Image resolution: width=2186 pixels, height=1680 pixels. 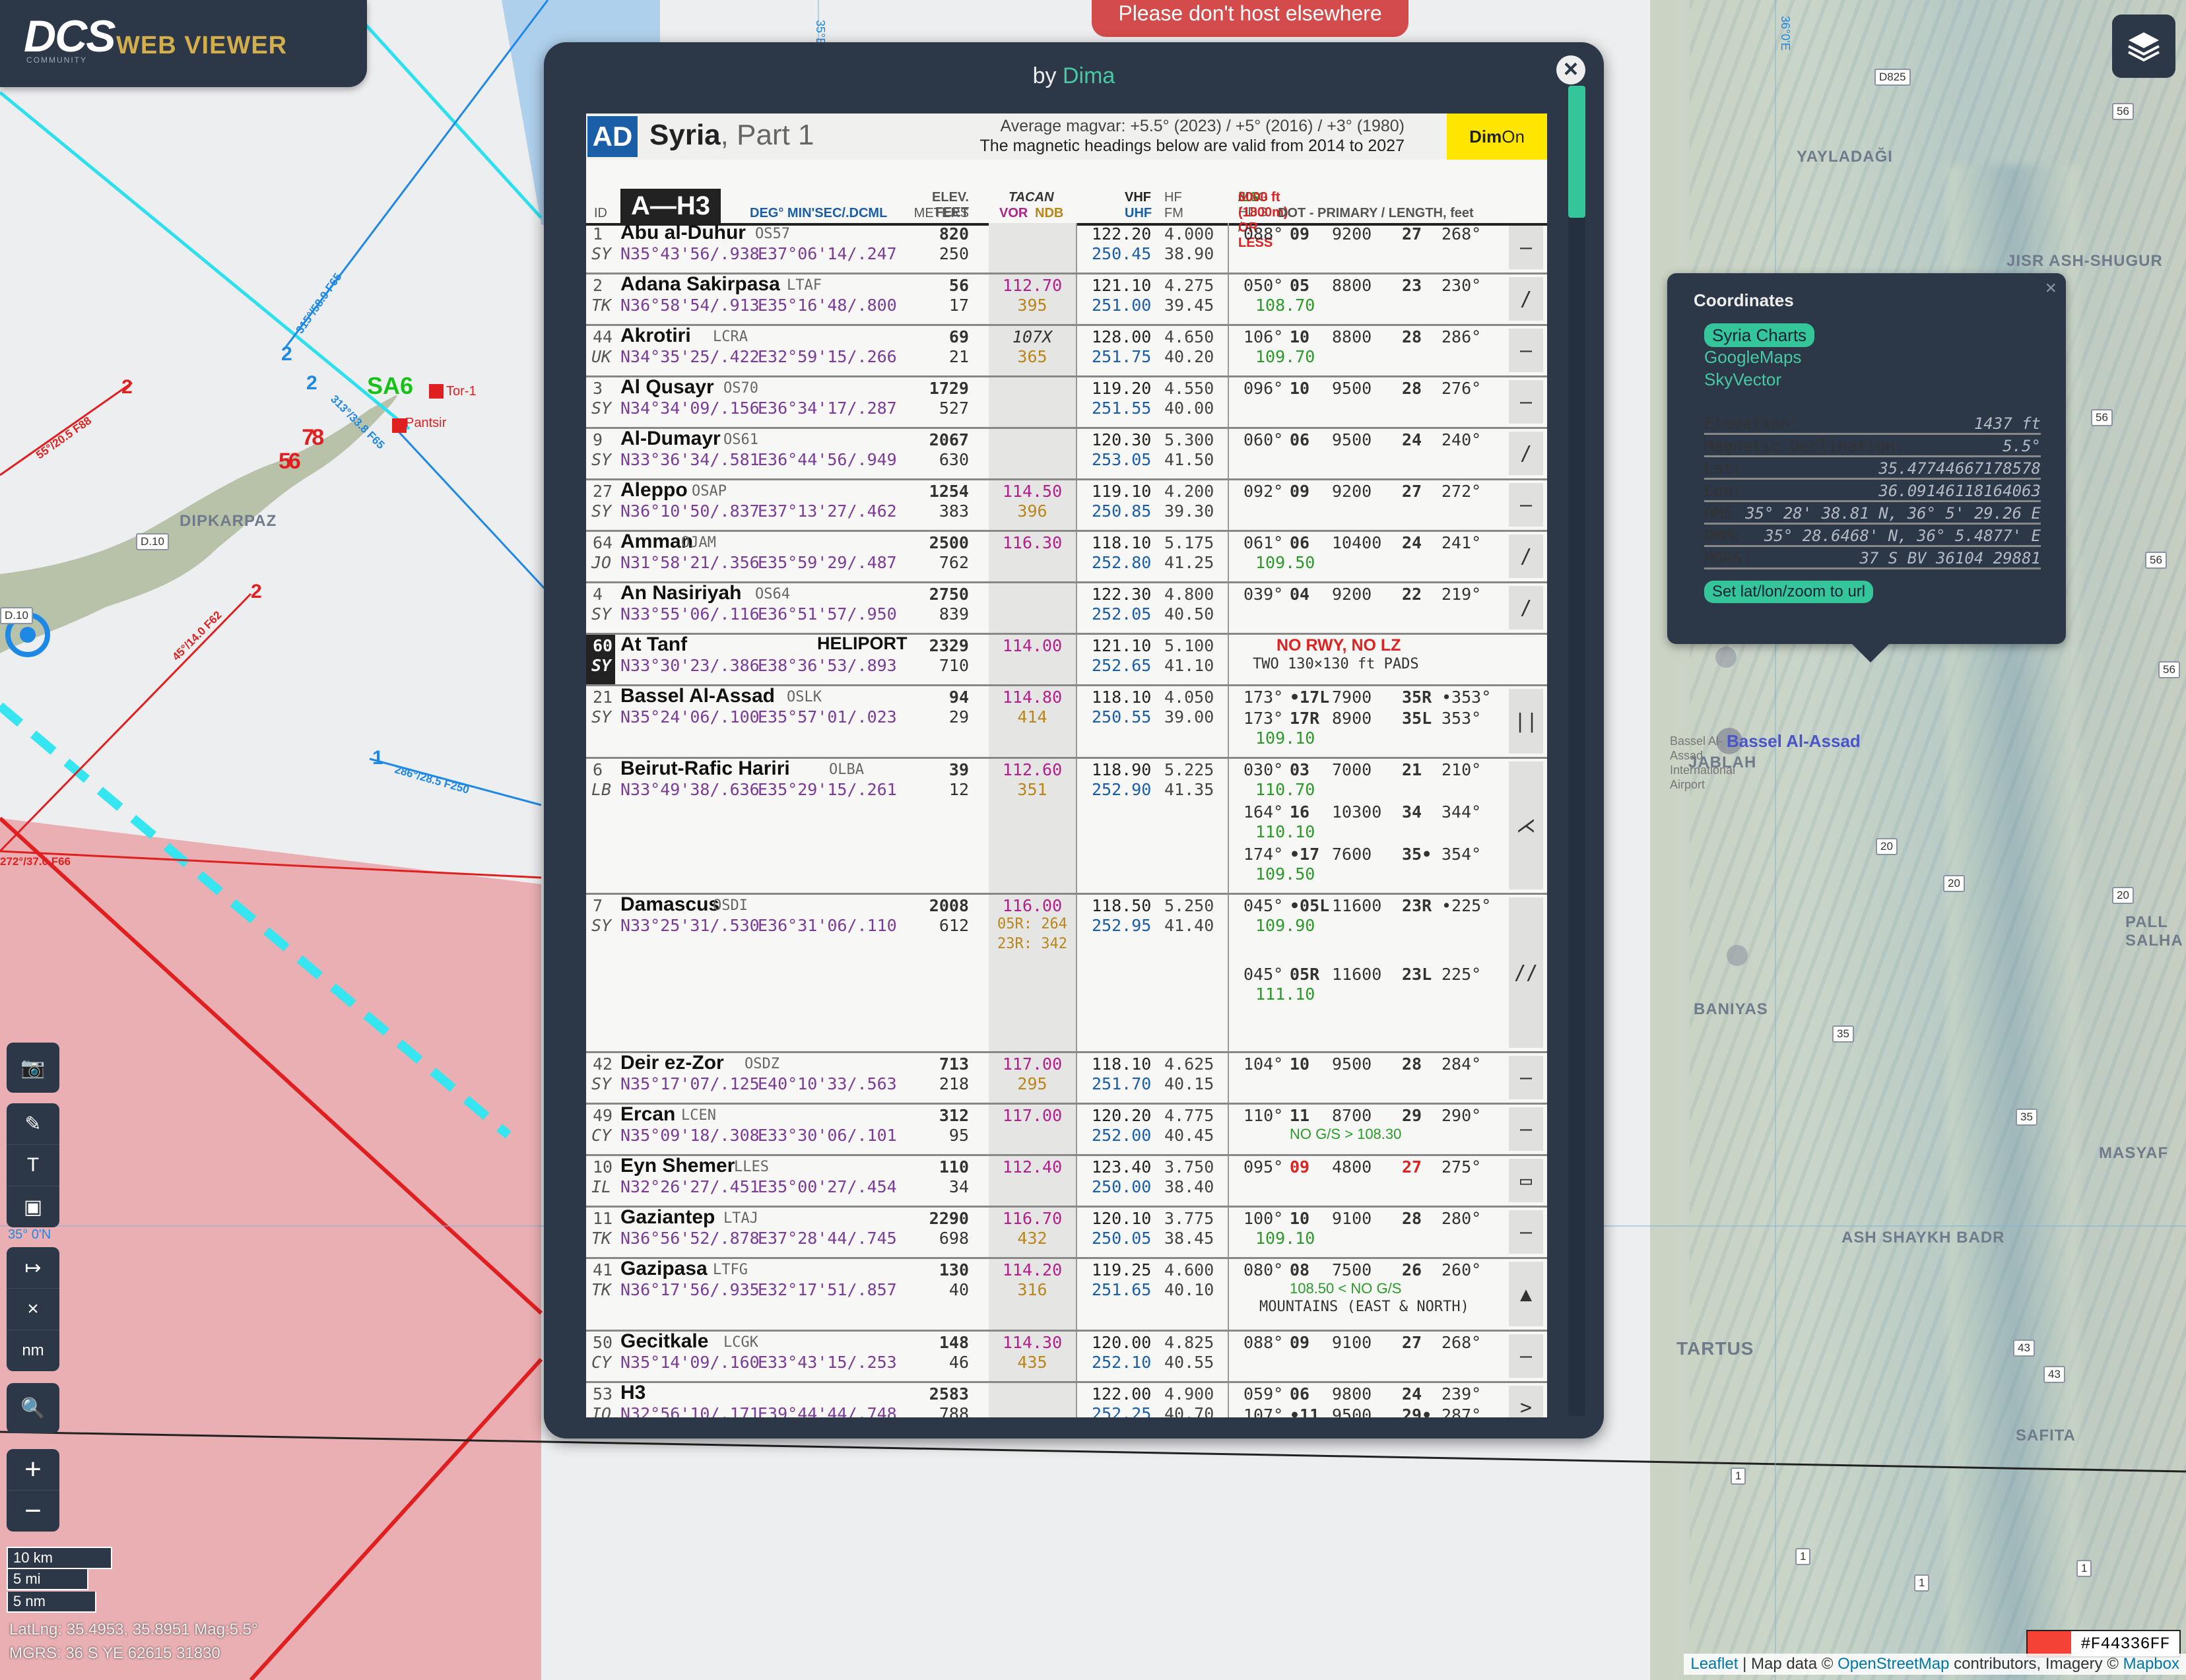 I want to click on fm-freq: 39.45, so click(x=1189, y=305).